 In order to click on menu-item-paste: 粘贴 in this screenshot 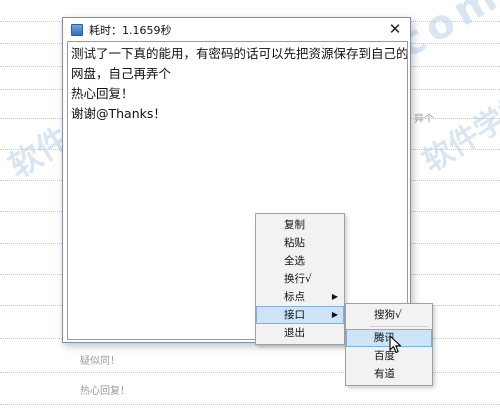, I will do `click(300, 243)`.